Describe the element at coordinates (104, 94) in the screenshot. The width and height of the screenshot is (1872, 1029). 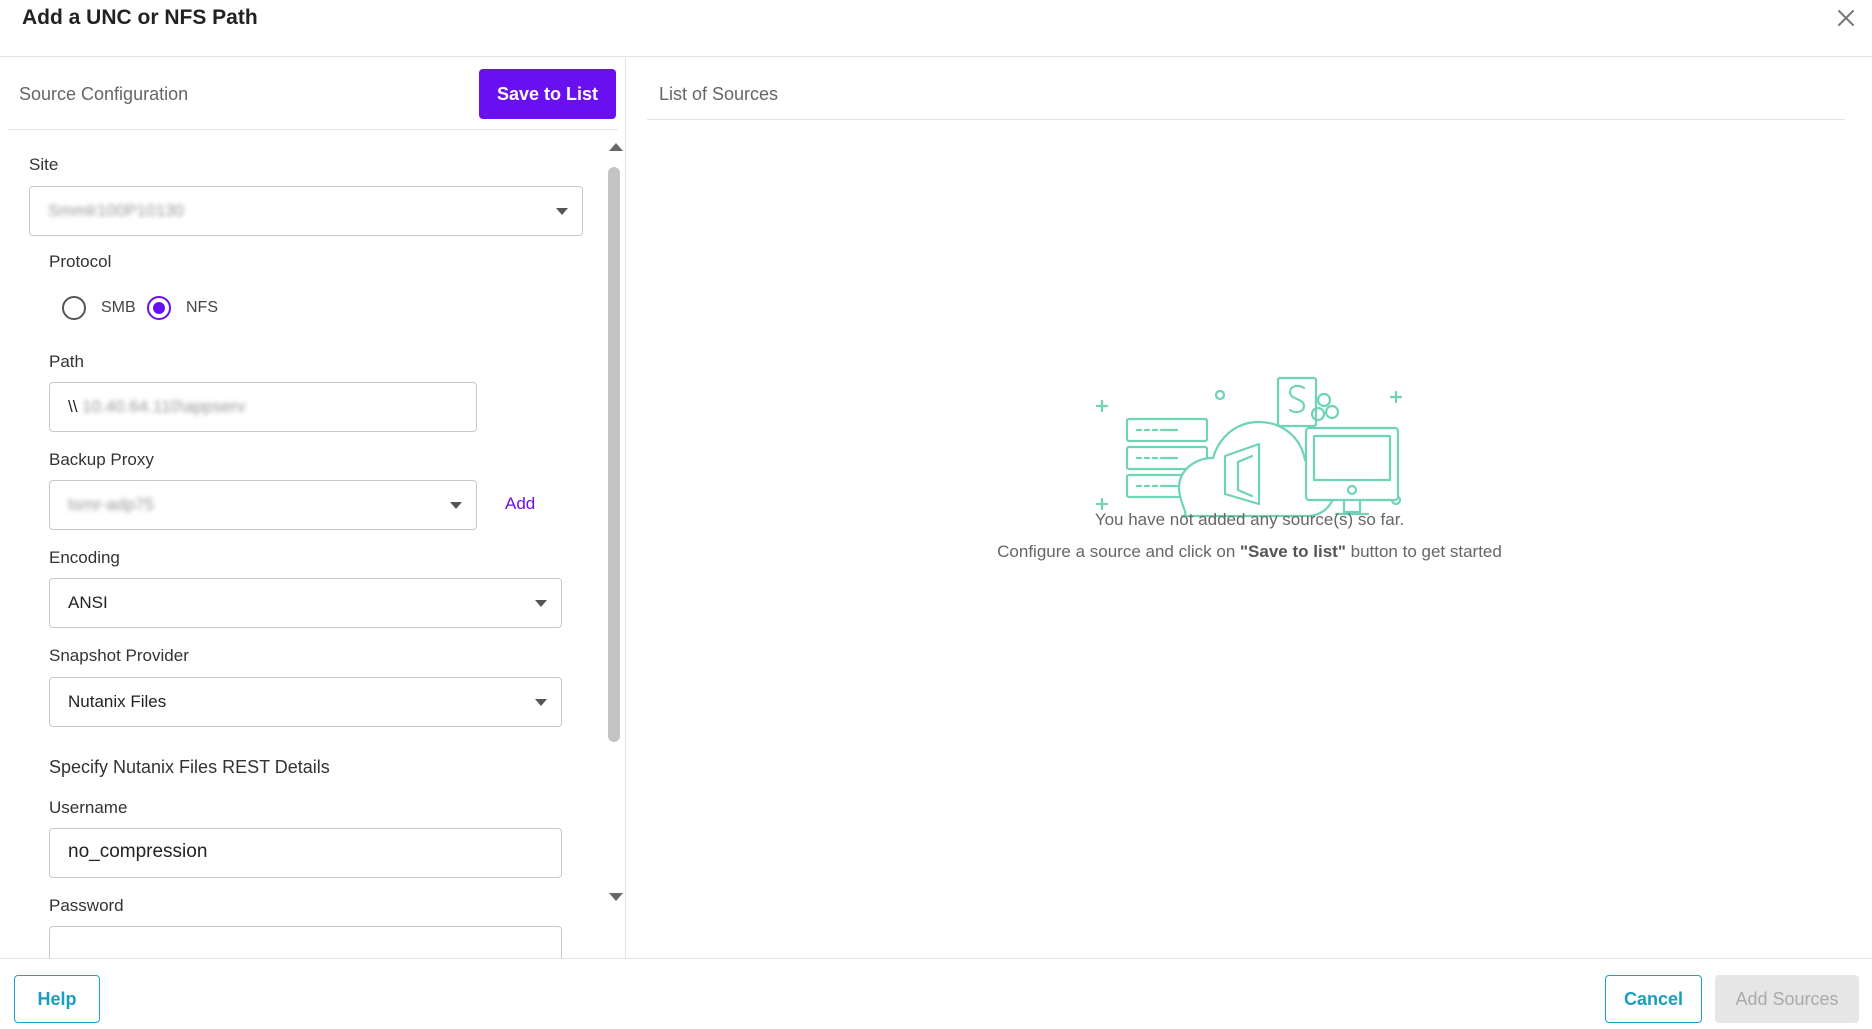
I see `source-configuration-title: Source Configuration` at that location.